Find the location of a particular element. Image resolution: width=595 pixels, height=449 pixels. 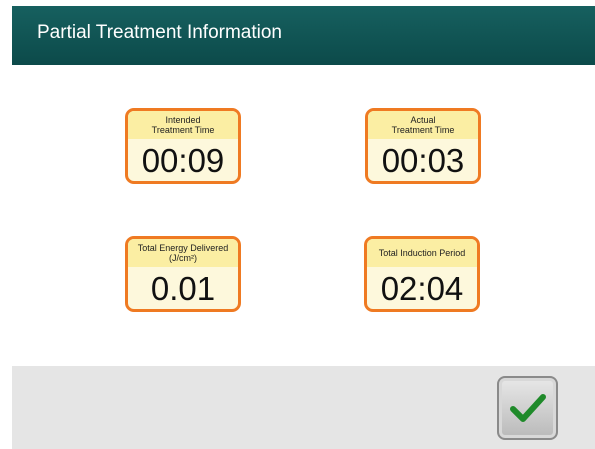

page-title: Partial Treatment Information is located at coordinates (159, 32).